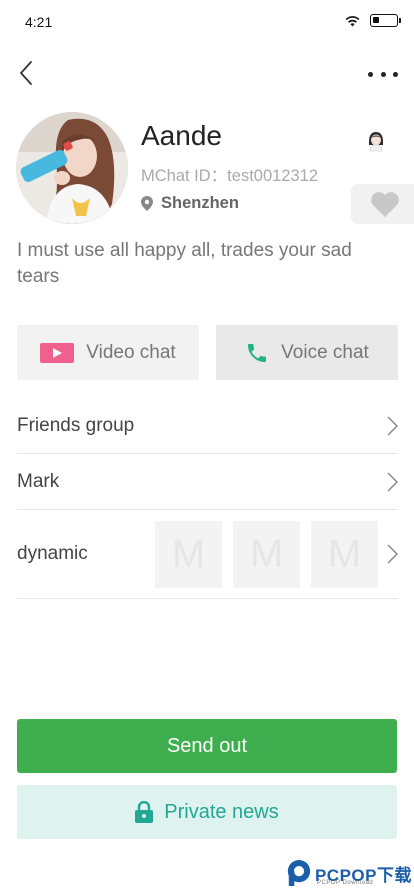  Describe the element at coordinates (349, 873) in the screenshot. I see `watermark: PCPOP下载 PCPOP Download` at that location.